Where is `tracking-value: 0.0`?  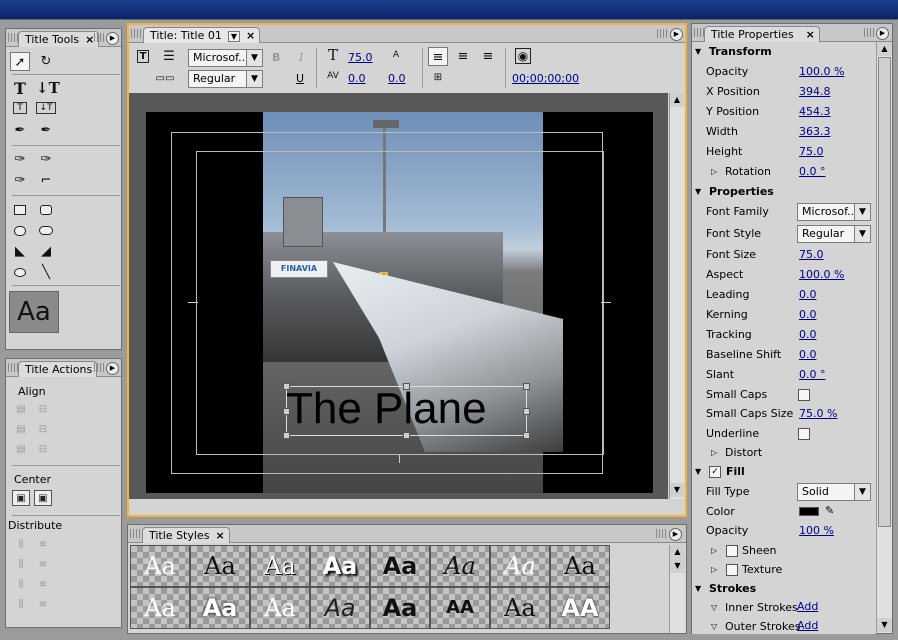
tracking-value: 0.0 is located at coordinates (808, 334).